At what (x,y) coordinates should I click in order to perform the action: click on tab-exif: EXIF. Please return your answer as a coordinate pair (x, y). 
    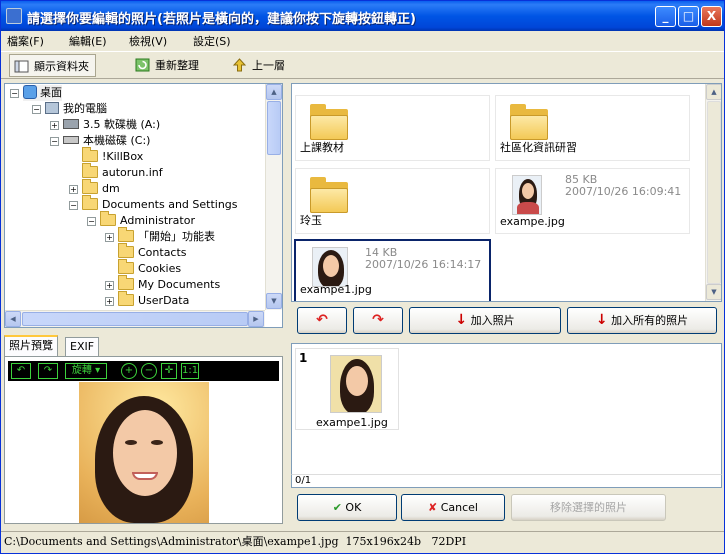
    Looking at the image, I should click on (82, 347).